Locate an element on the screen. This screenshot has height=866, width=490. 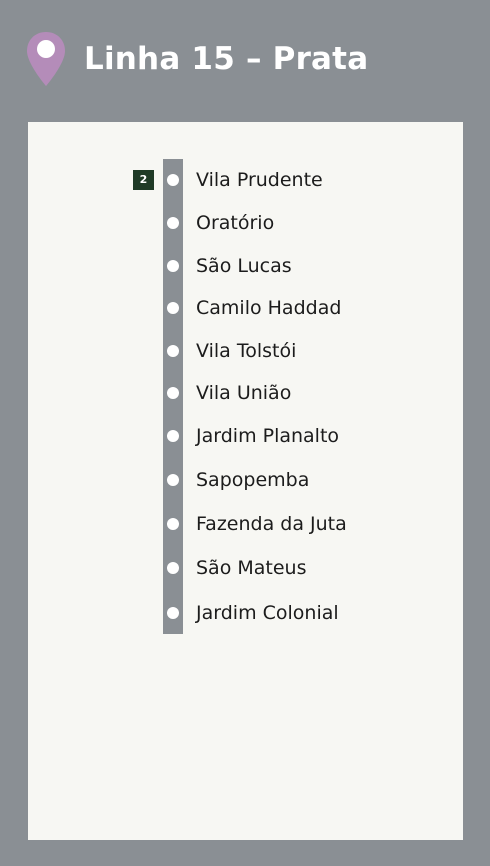
station-item: Camilo Haddad is located at coordinates (245, 308).